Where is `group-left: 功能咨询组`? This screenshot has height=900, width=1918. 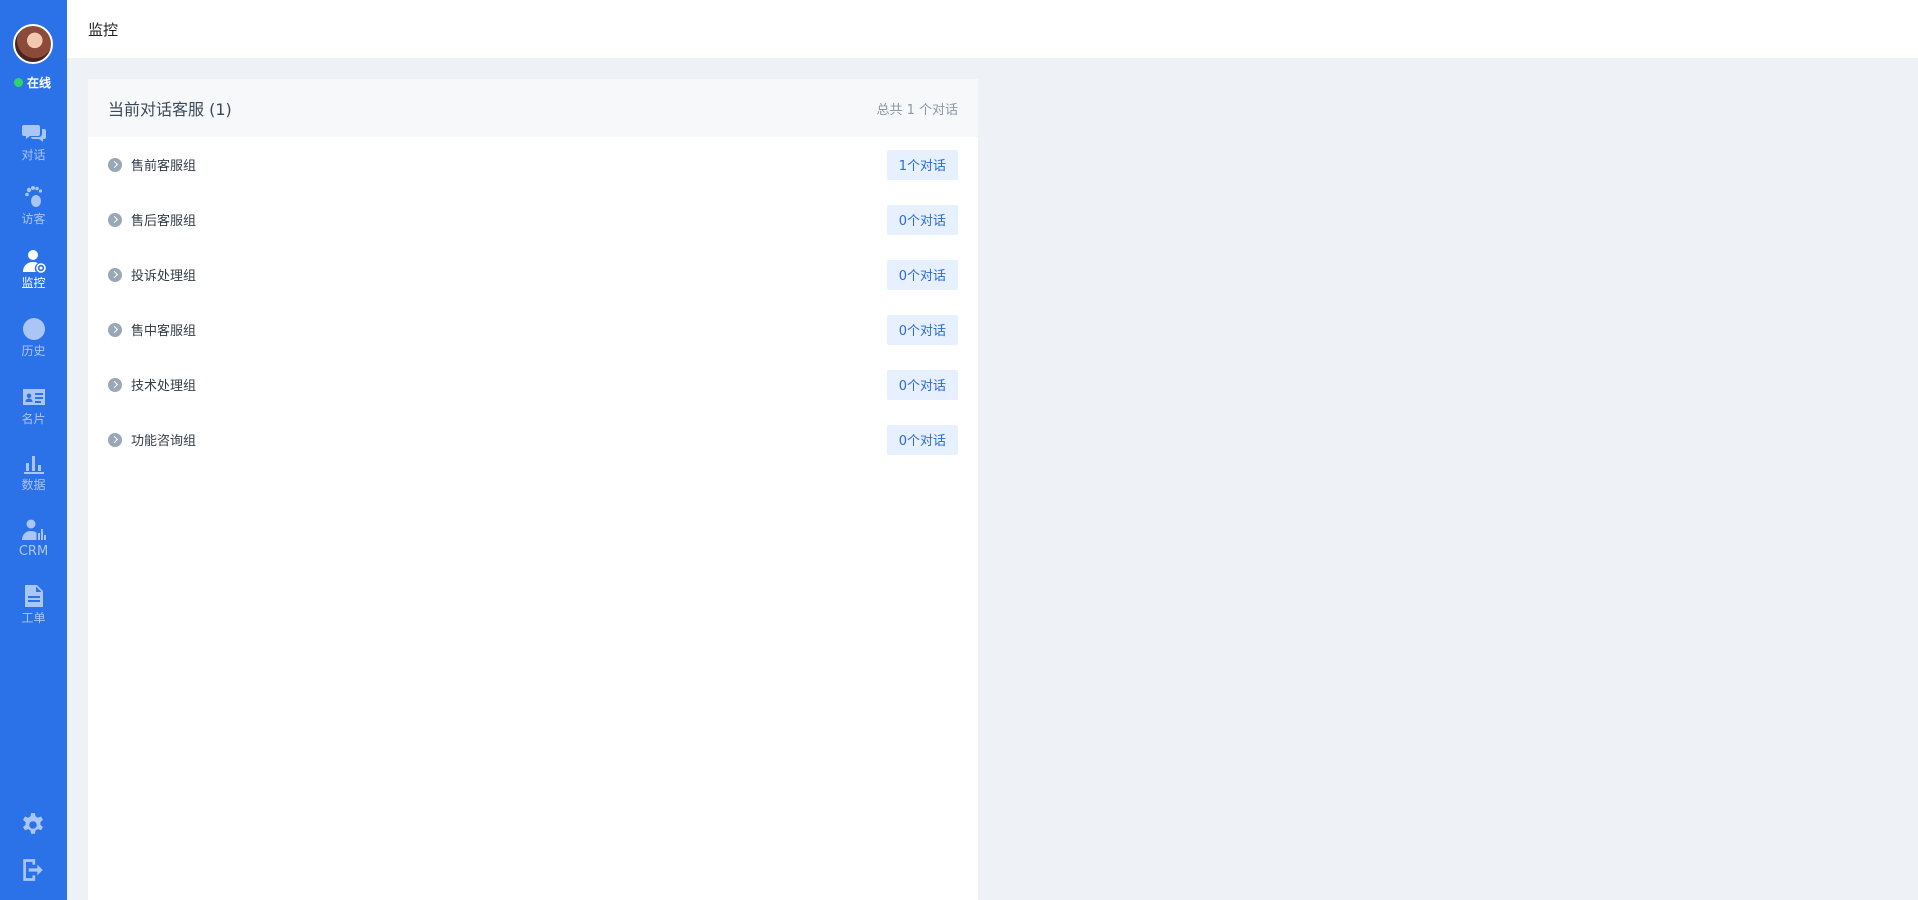 group-left: 功能咨询组 is located at coordinates (152, 439).